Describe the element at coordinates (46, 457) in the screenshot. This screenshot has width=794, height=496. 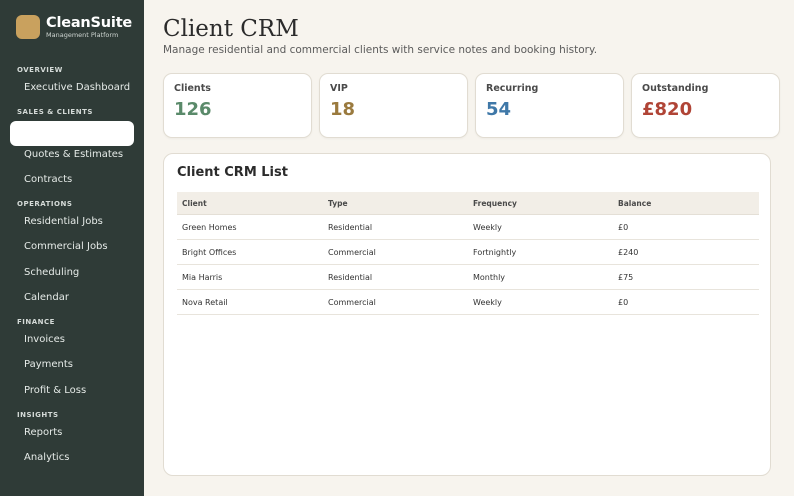
I see `sidebar-item-analytics: Analytics` at that location.